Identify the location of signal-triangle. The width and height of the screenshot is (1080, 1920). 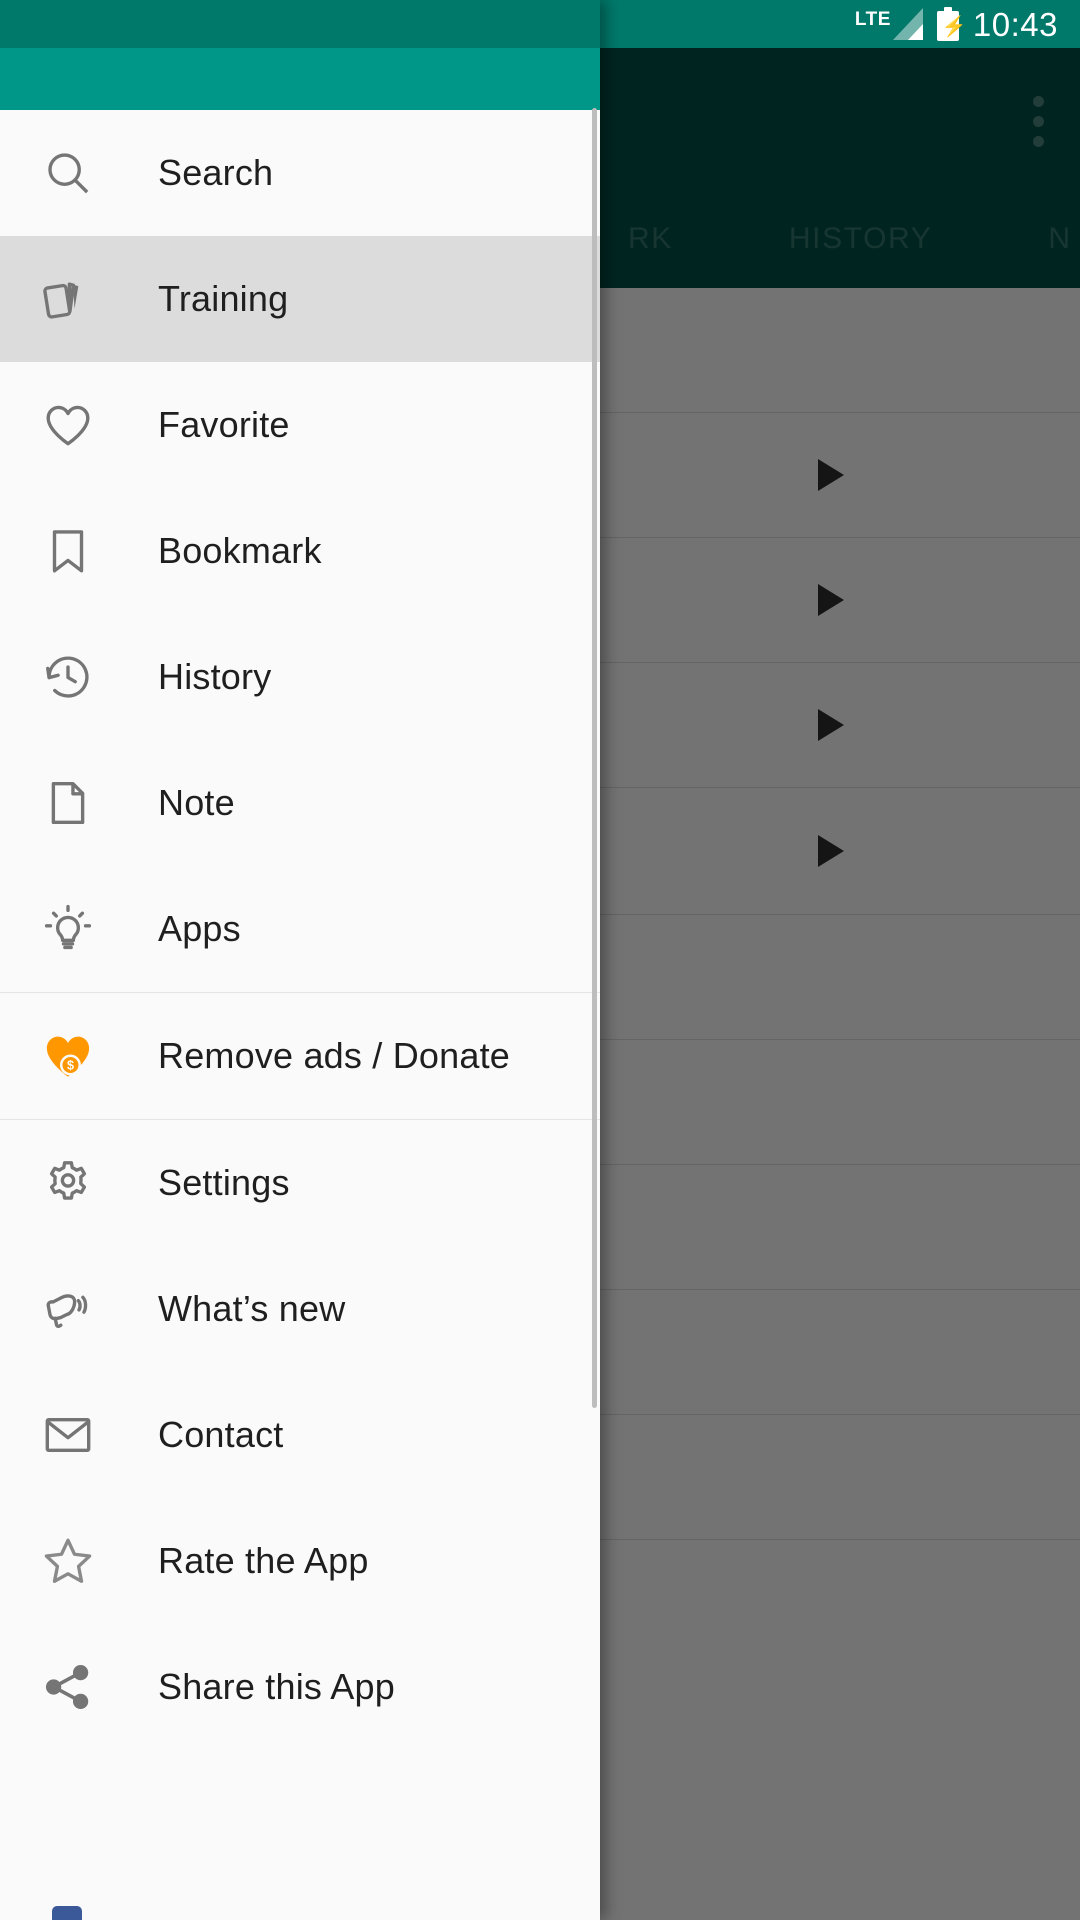
(907, 24).